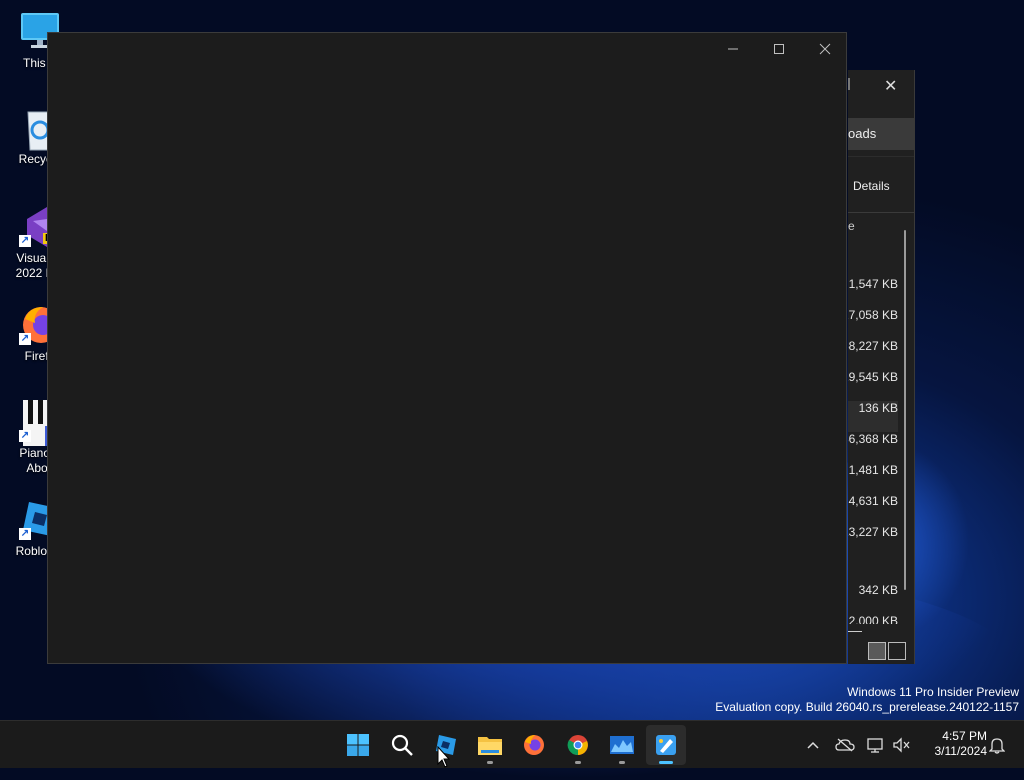 The image size is (1024, 780). What do you see at coordinates (897, 651) in the screenshot?
I see `tiles-view-icon` at bounding box center [897, 651].